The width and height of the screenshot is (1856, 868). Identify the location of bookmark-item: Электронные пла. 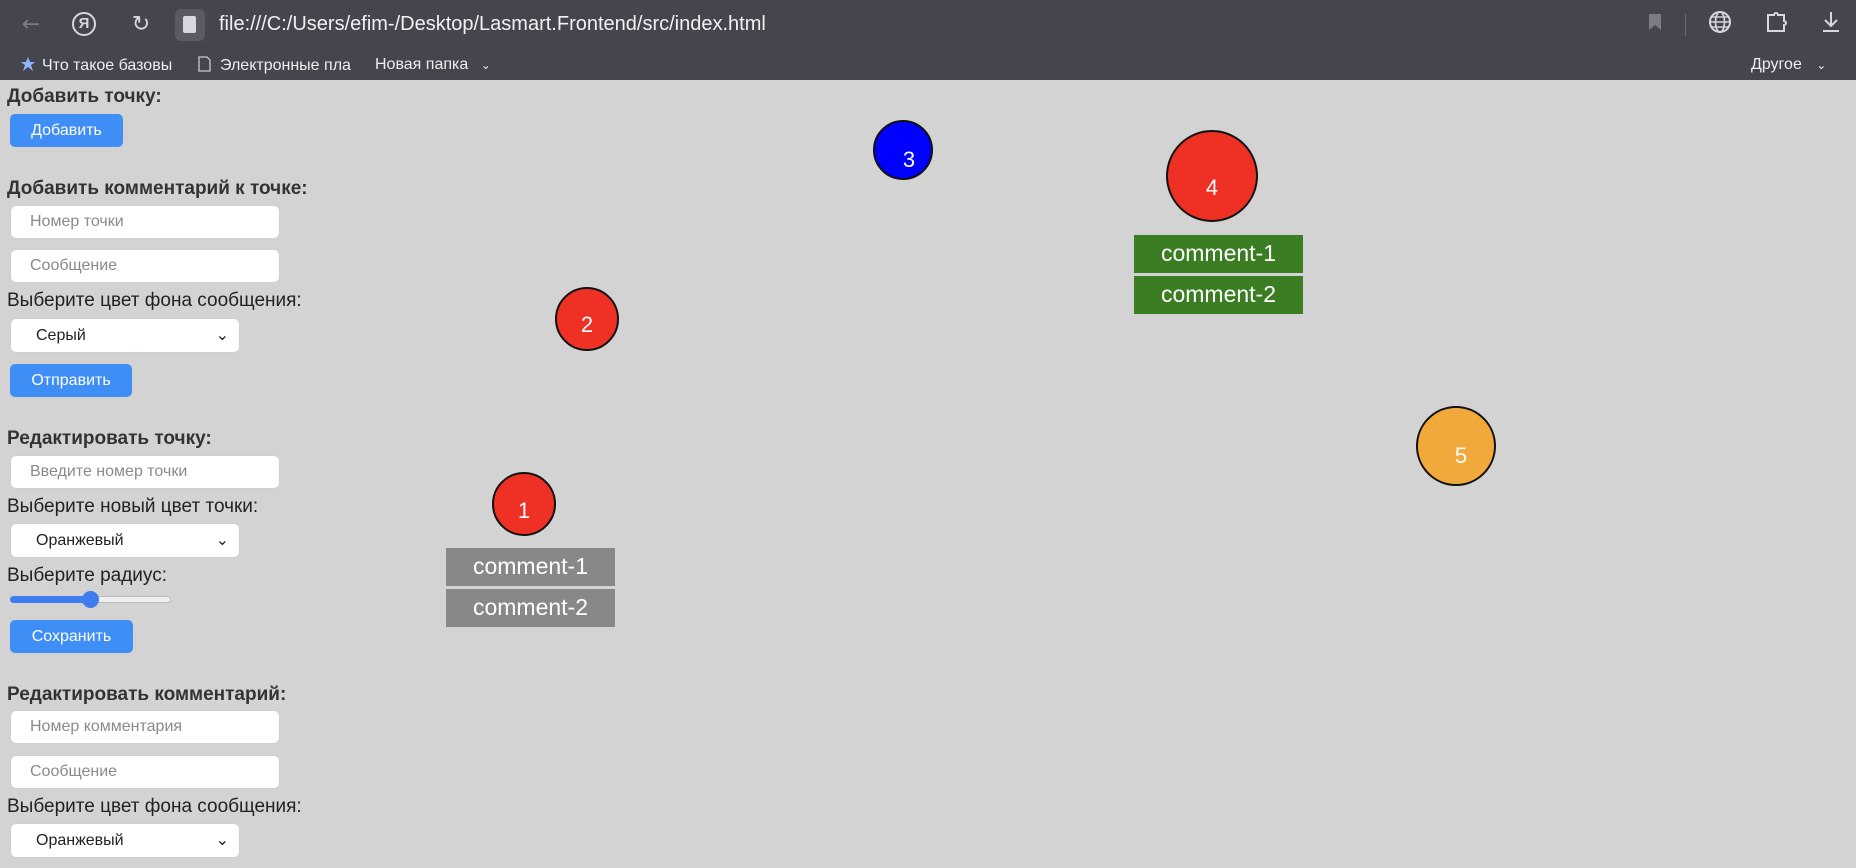
(277, 65).